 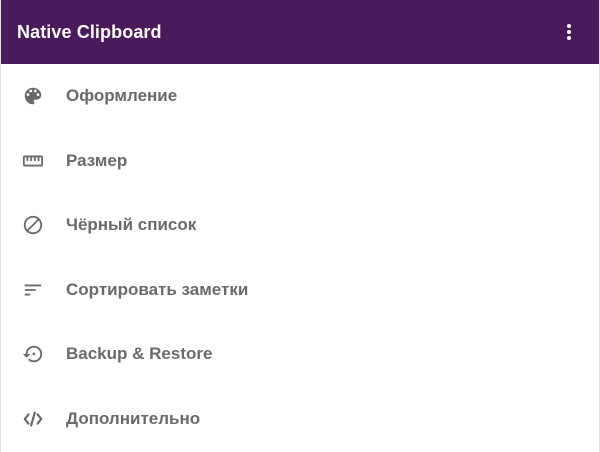 I want to click on code-icon, so click(x=33, y=419).